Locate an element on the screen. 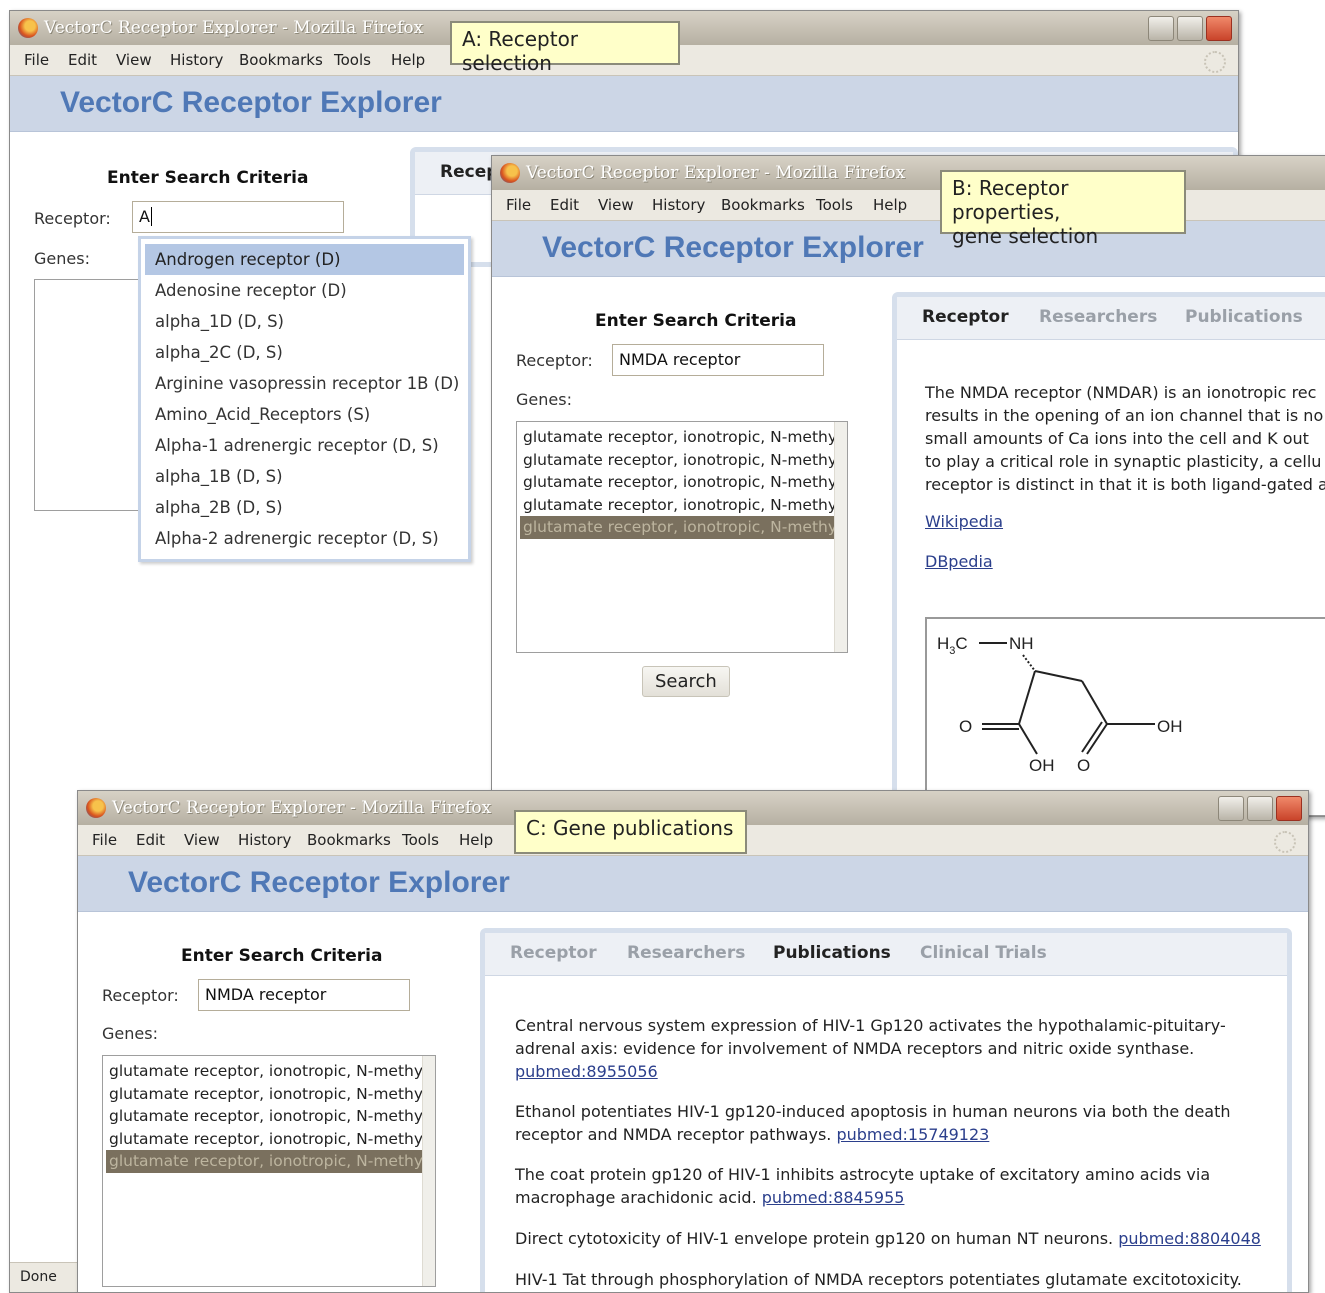  pubmed-link: pubmed:8845955 is located at coordinates (833, 1197).